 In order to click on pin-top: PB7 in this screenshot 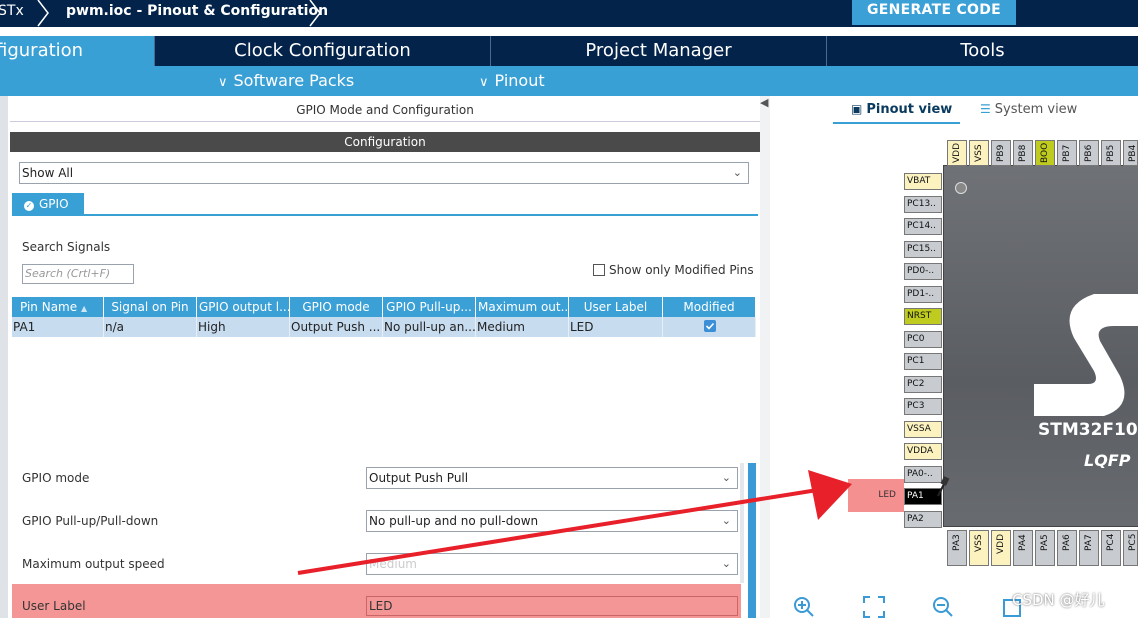, I will do `click(1067, 153)`.